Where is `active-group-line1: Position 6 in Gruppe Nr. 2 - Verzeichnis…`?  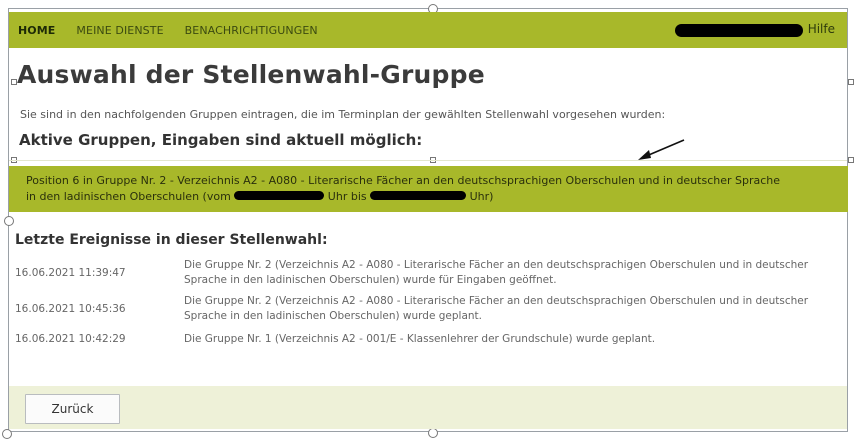
active-group-line1: Position 6 in Gruppe Nr. 2 - Verzeichnis… is located at coordinates (403, 180).